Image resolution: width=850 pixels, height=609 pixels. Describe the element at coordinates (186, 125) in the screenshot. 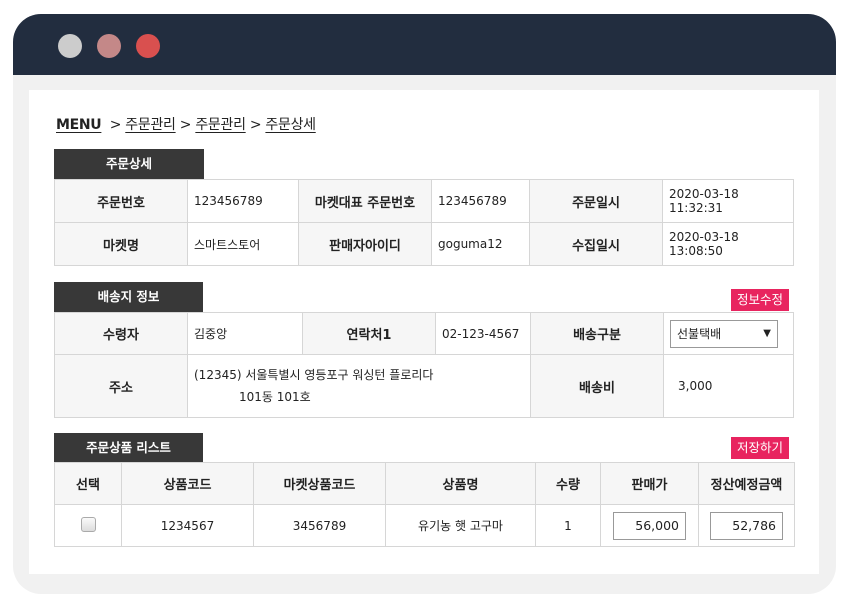

I see `breadcrumb: MENU > 주문관리 > 주문관리 > 주문상세` at that location.